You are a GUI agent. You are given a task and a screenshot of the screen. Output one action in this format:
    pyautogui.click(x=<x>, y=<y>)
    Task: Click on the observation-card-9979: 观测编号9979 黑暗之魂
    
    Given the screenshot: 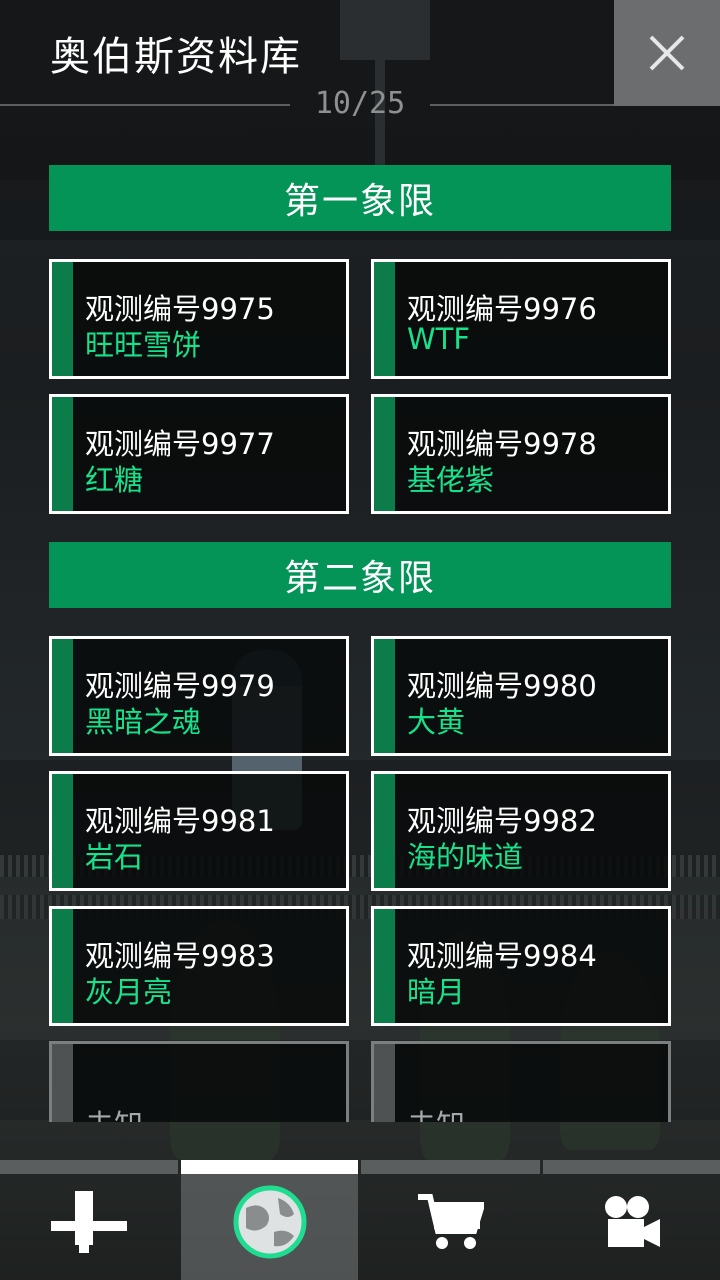 What is the action you would take?
    pyautogui.click(x=199, y=696)
    